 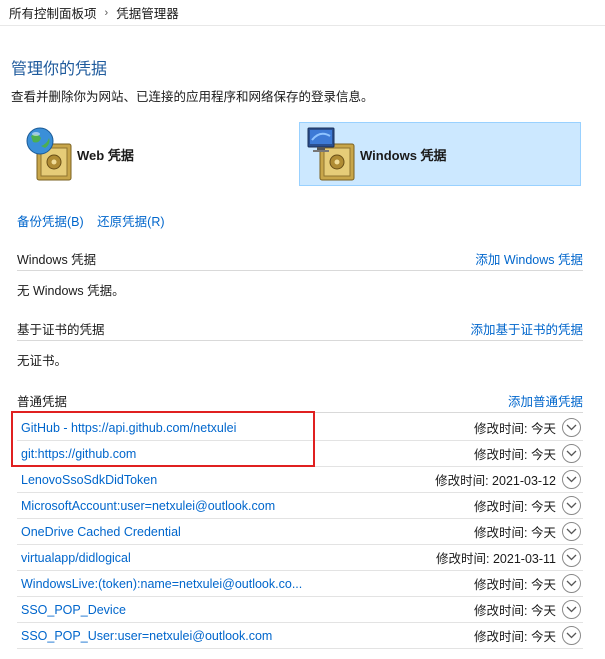 What do you see at coordinates (300, 558) in the screenshot?
I see `credential-row: virtualapp/didlogical 修改时间: 2021-03-11` at bounding box center [300, 558].